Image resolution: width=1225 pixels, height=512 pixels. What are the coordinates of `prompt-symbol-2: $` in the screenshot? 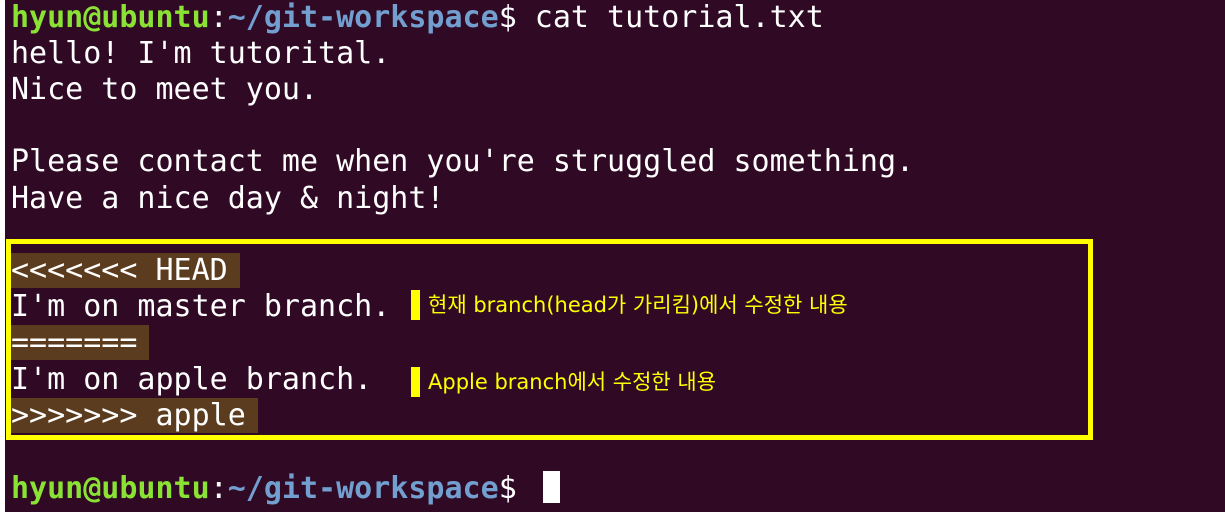 It's located at (516, 488).